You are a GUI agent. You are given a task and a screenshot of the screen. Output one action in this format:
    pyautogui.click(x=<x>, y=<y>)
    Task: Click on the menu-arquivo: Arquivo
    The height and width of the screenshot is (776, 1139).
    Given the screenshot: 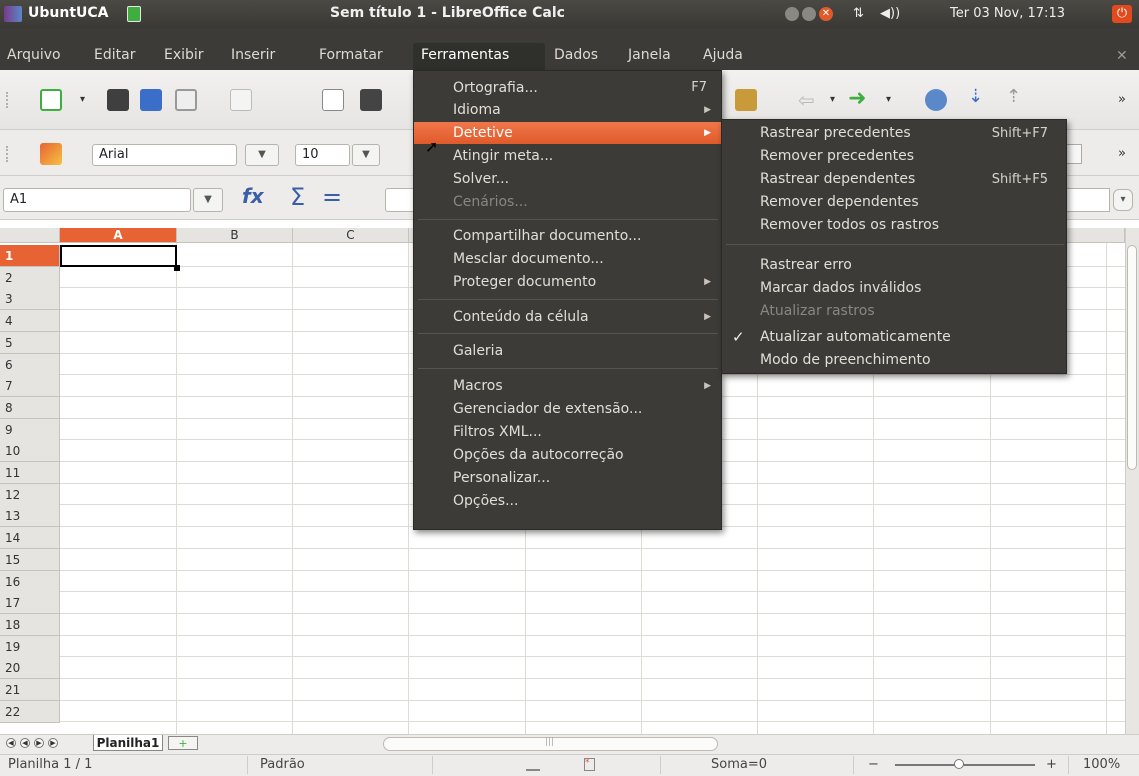 What is the action you would take?
    pyautogui.click(x=34, y=55)
    